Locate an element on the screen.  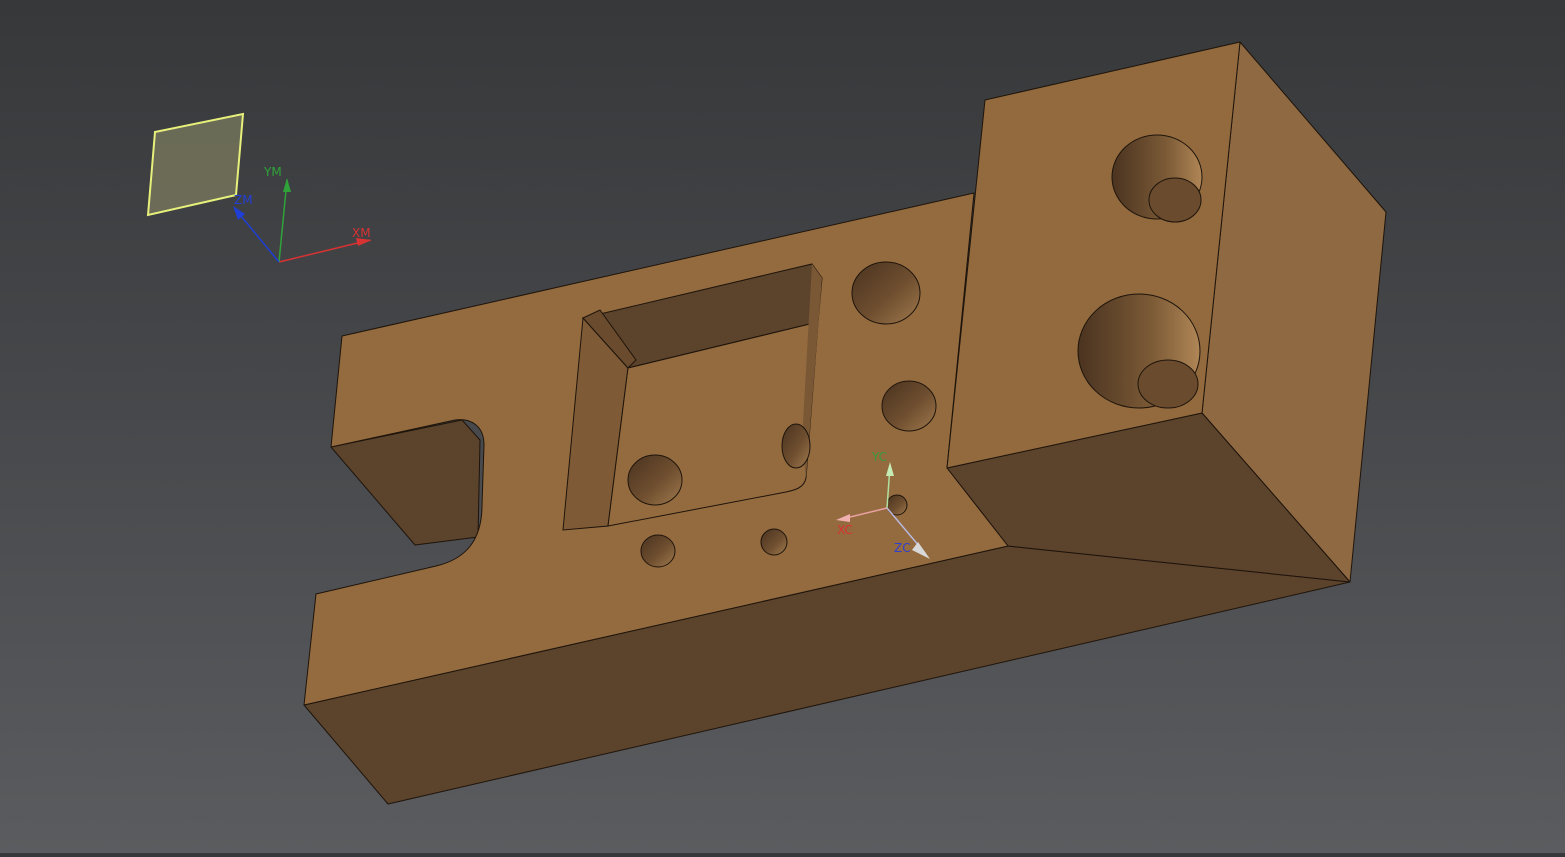
ym-axis is located at coordinates (283, 221).